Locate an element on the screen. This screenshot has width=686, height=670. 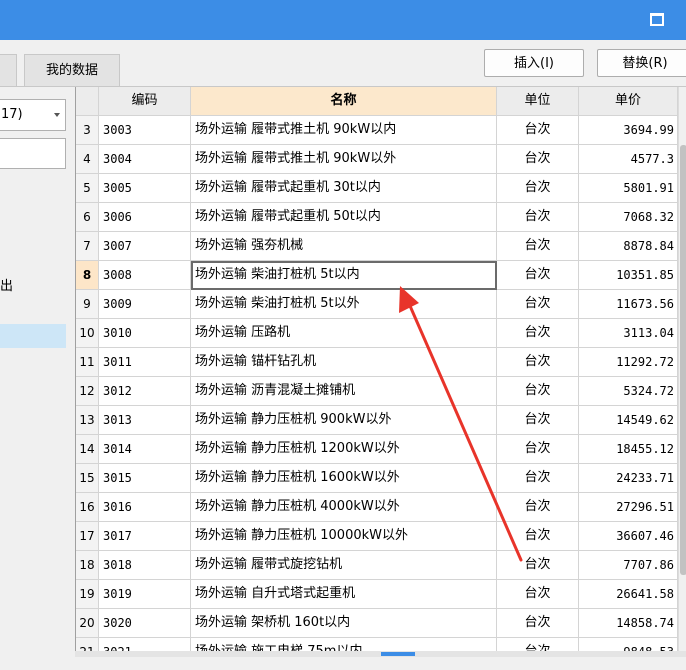
cell-code: 3009 is located at coordinates (145, 304).